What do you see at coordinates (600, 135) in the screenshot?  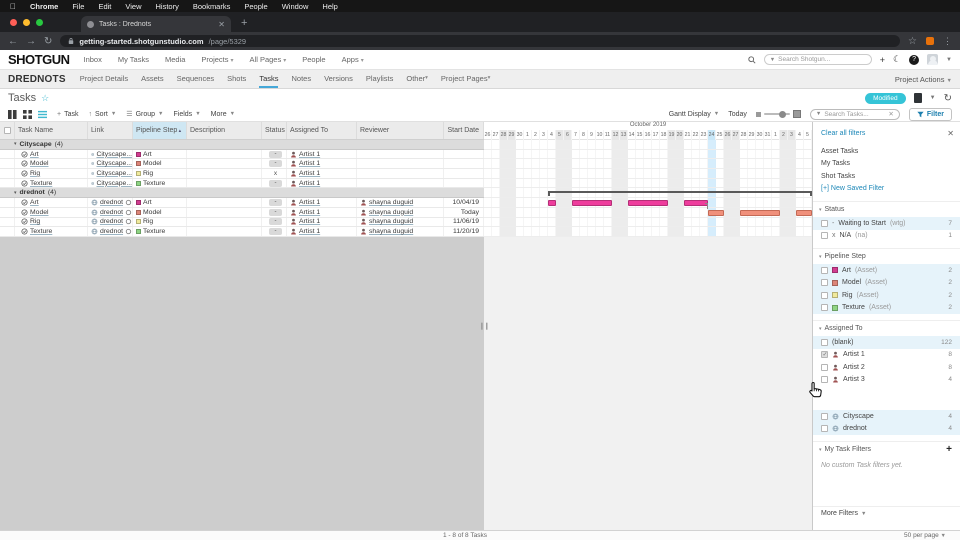 I see `gantt-day-cell: 10` at bounding box center [600, 135].